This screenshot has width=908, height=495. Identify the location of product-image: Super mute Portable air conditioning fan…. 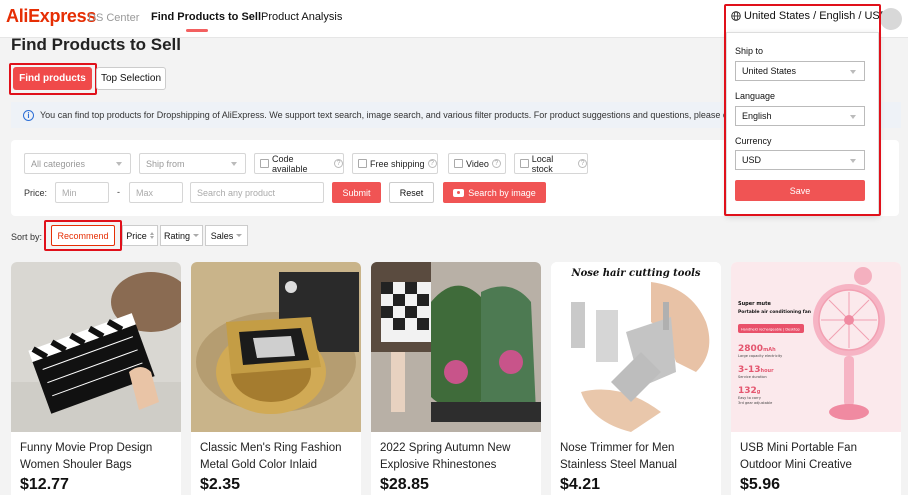
(816, 347).